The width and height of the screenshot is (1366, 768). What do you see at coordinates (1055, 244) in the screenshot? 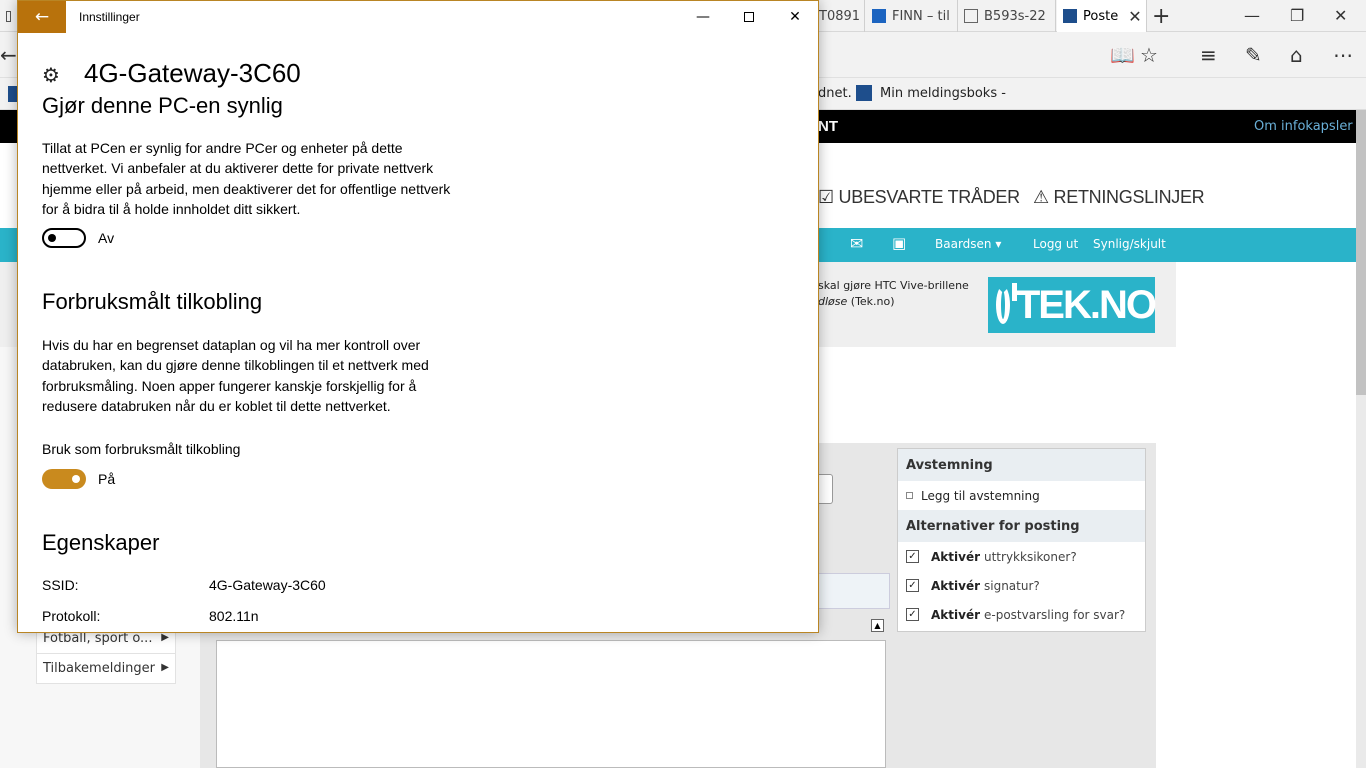
I see `logout-link: Logg ut` at bounding box center [1055, 244].